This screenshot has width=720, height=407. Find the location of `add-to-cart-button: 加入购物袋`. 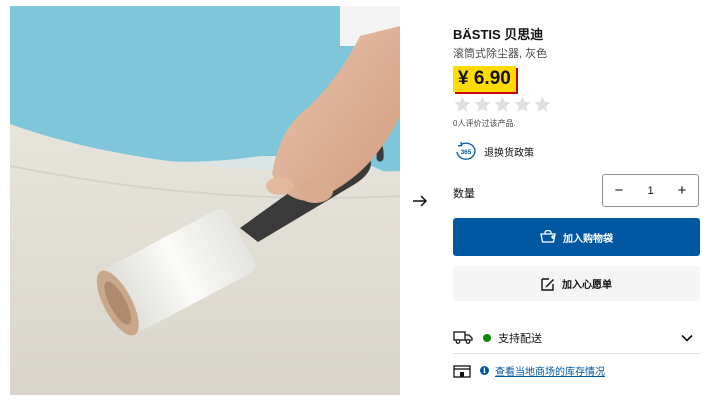

add-to-cart-button: 加入购物袋 is located at coordinates (576, 237).